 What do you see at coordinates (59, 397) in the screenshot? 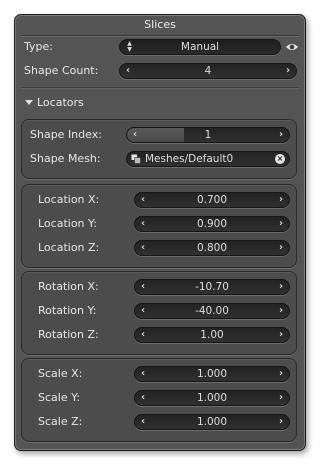
I see `scale-y-label: Scale Y:` at bounding box center [59, 397].